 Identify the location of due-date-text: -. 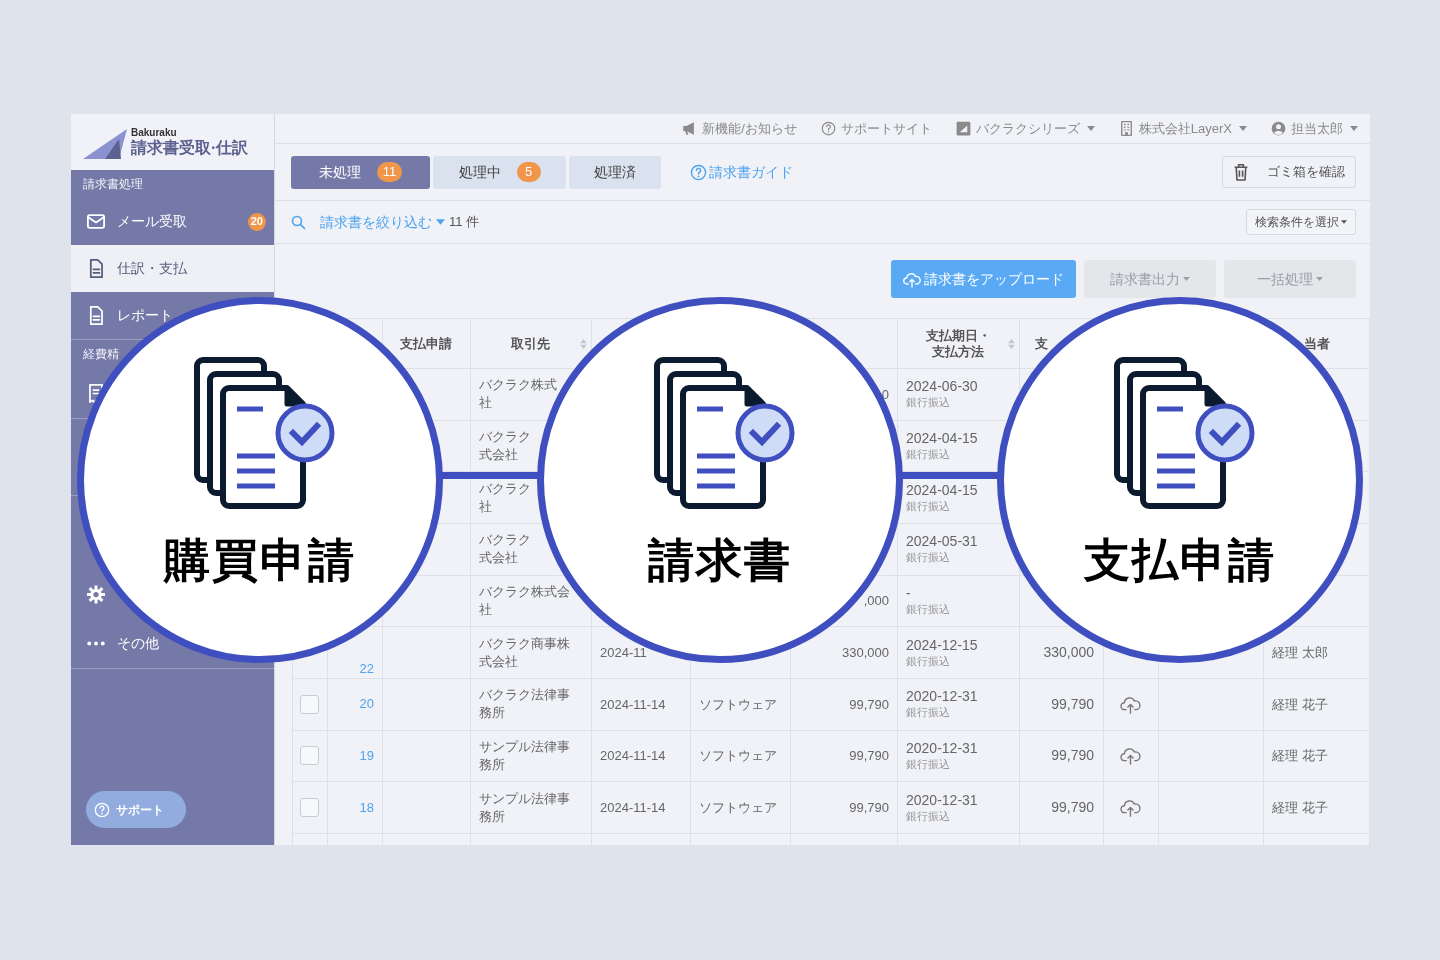
(908, 593).